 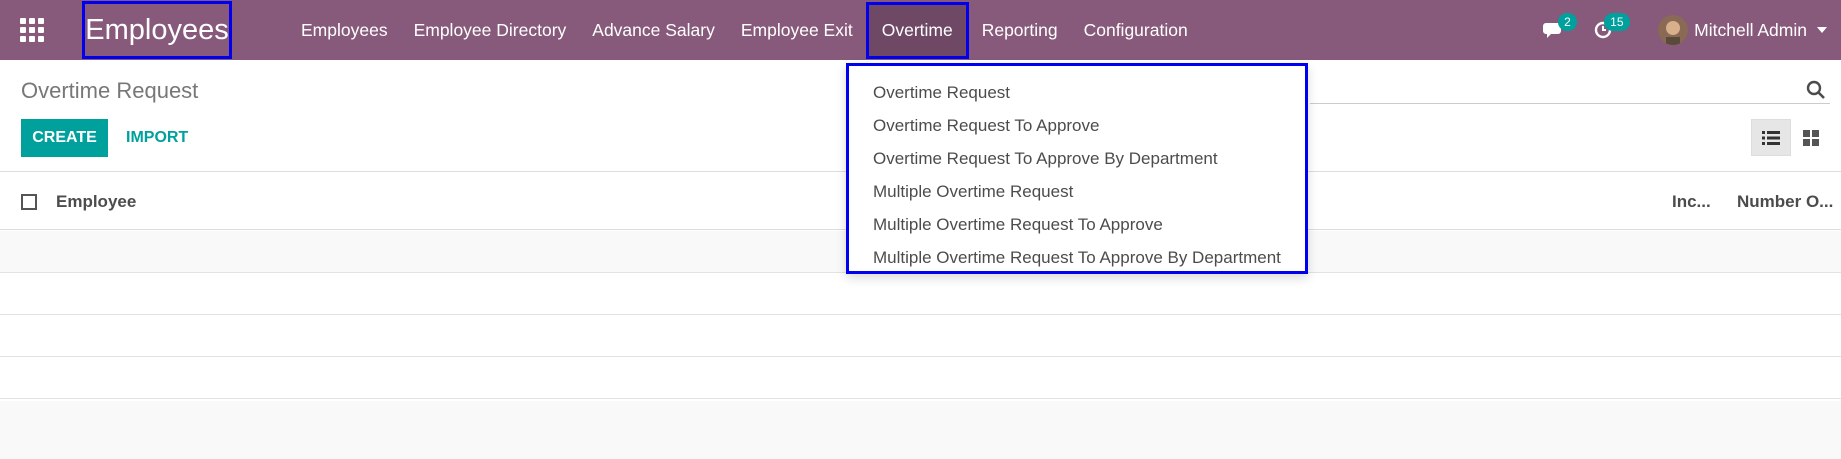 What do you see at coordinates (32, 30) in the screenshot?
I see `apps-grid-icon` at bounding box center [32, 30].